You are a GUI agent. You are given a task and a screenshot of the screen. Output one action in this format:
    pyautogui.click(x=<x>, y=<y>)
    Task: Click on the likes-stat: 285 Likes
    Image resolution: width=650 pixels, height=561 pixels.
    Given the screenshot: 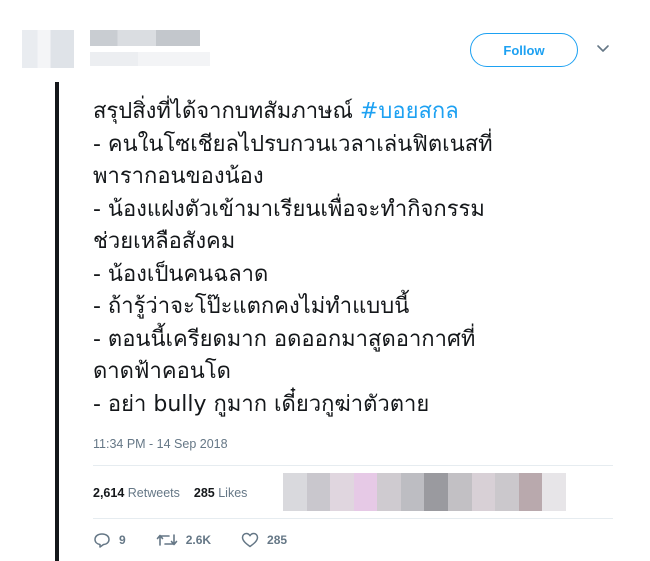 What is the action you would take?
    pyautogui.click(x=221, y=493)
    